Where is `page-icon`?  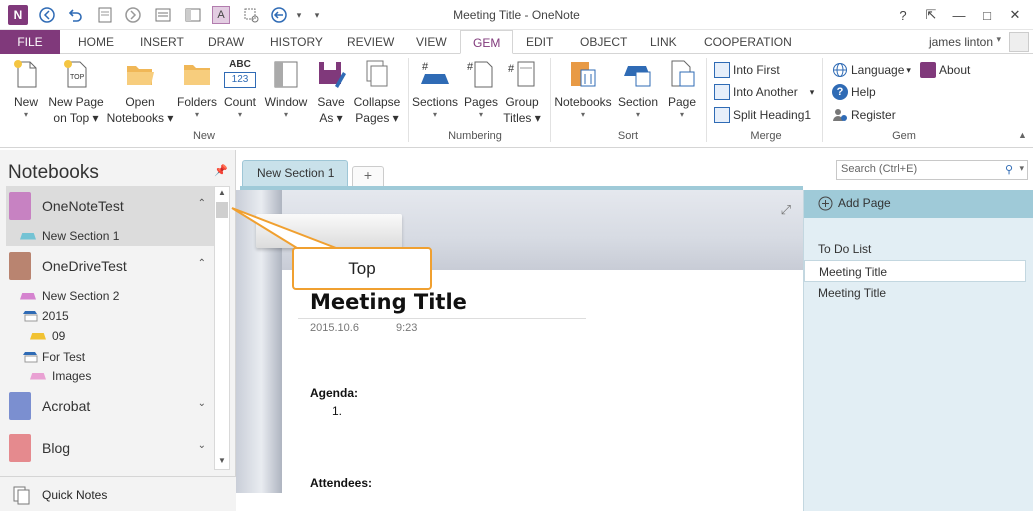
page-icon is located at coordinates (105, 15).